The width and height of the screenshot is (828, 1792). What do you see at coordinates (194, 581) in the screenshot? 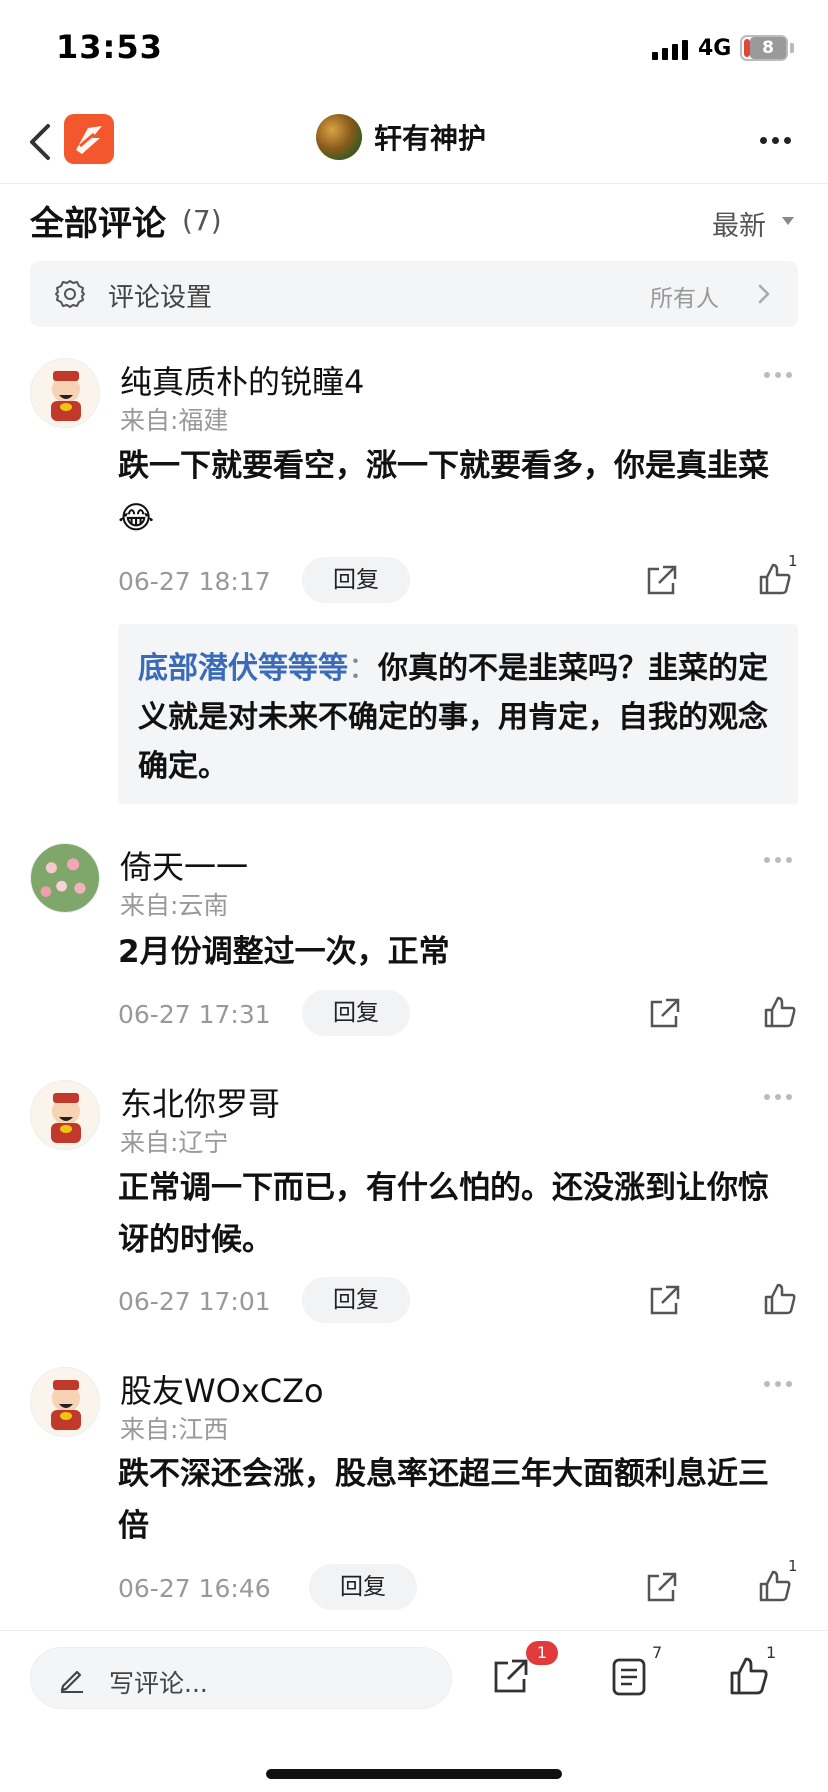
I see `comment-time: 06-27 18:17` at bounding box center [194, 581].